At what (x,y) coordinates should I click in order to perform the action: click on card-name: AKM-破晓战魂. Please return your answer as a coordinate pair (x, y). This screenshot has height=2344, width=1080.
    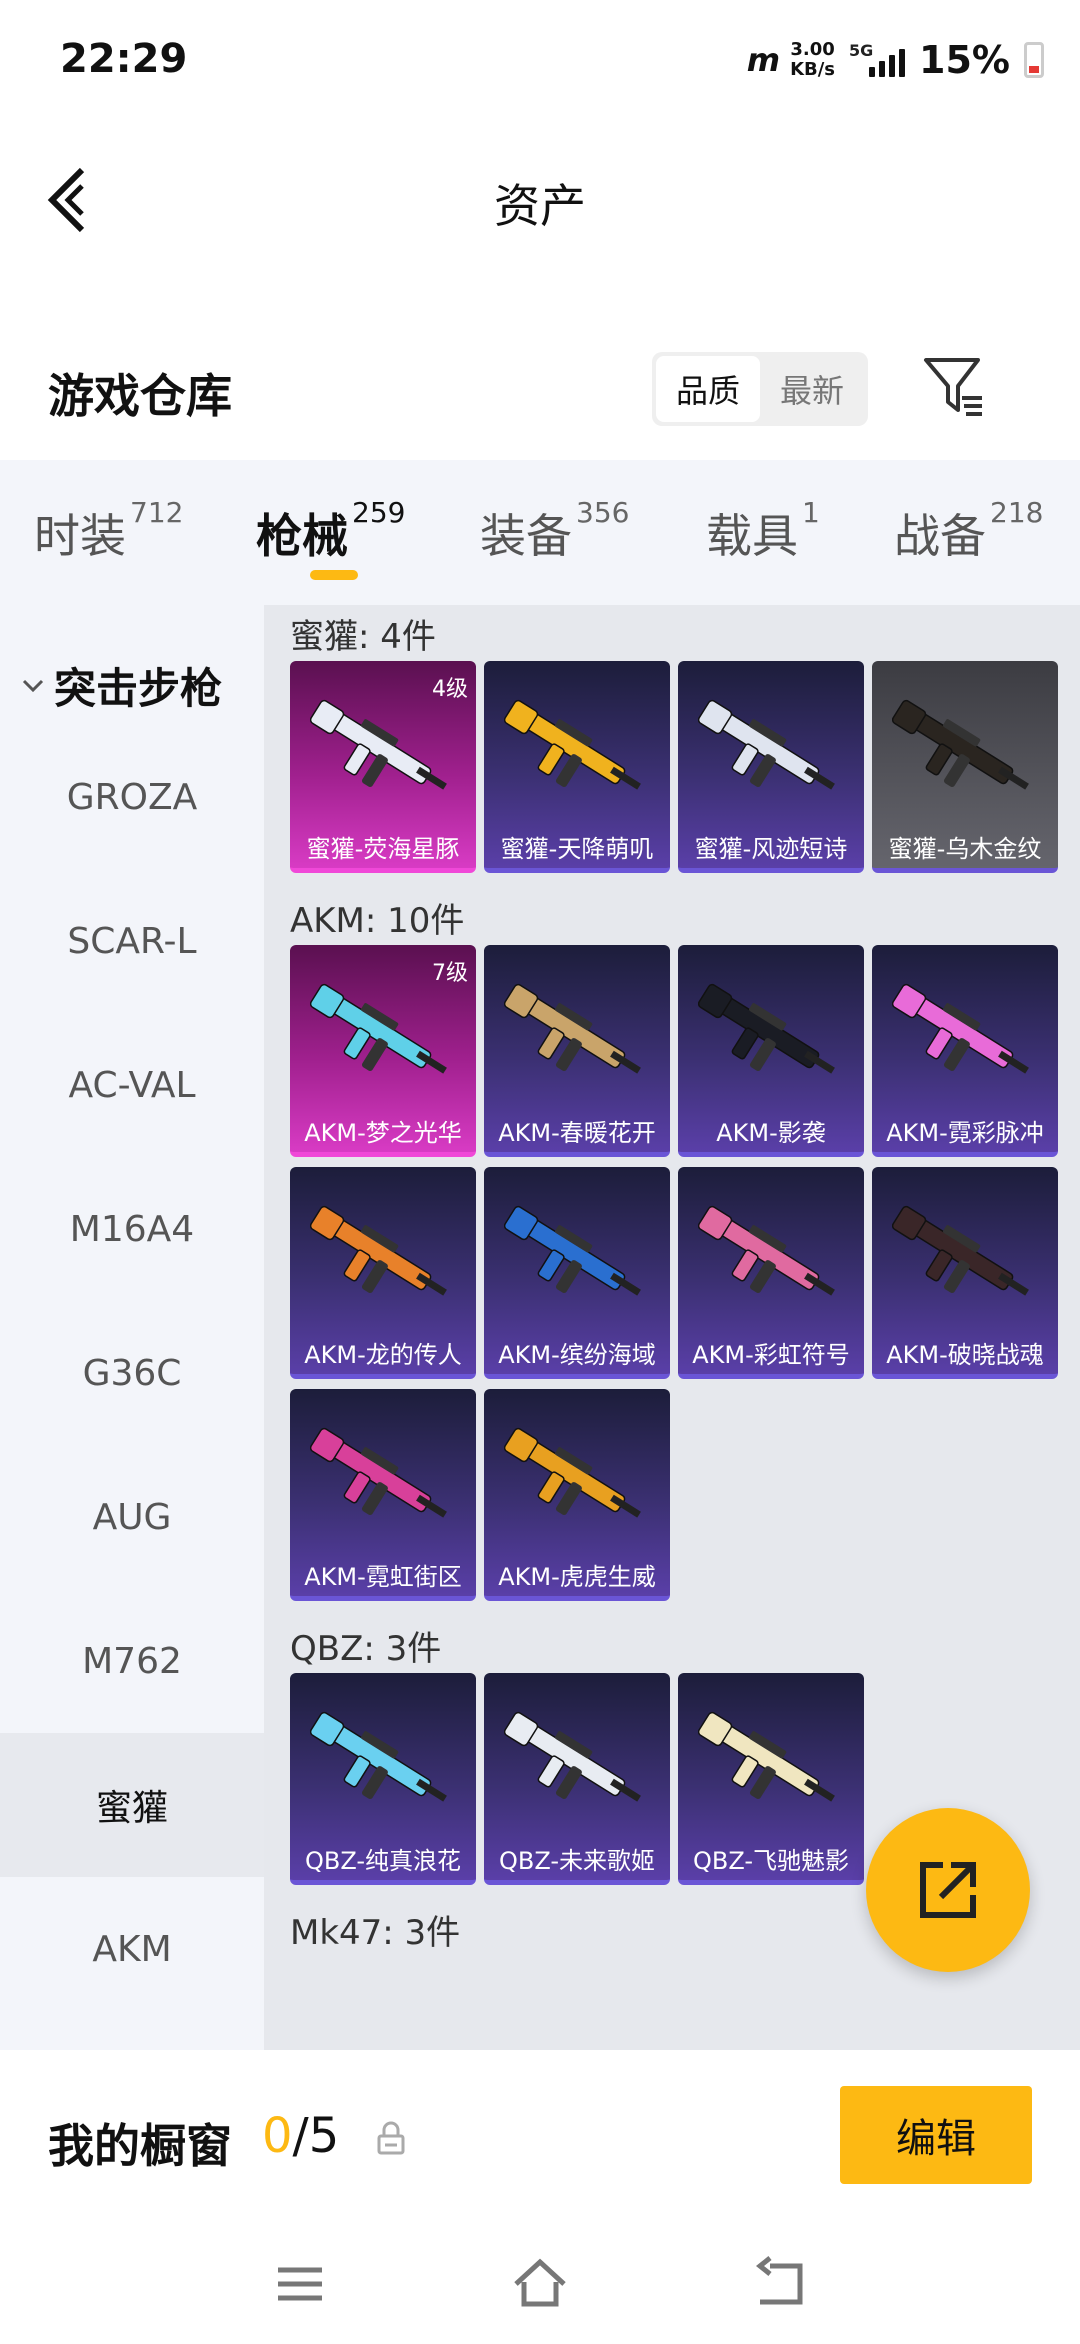
    Looking at the image, I should click on (965, 1355).